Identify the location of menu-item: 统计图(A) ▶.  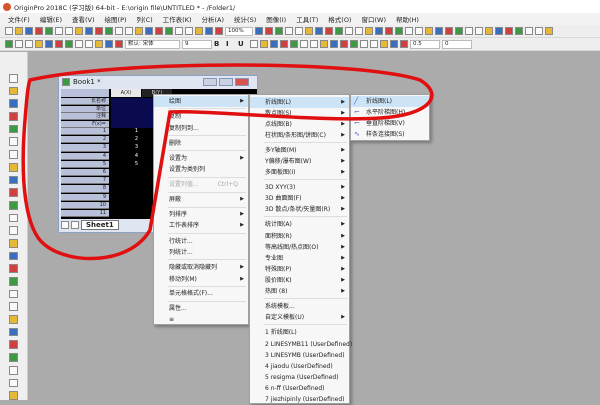
(299, 224).